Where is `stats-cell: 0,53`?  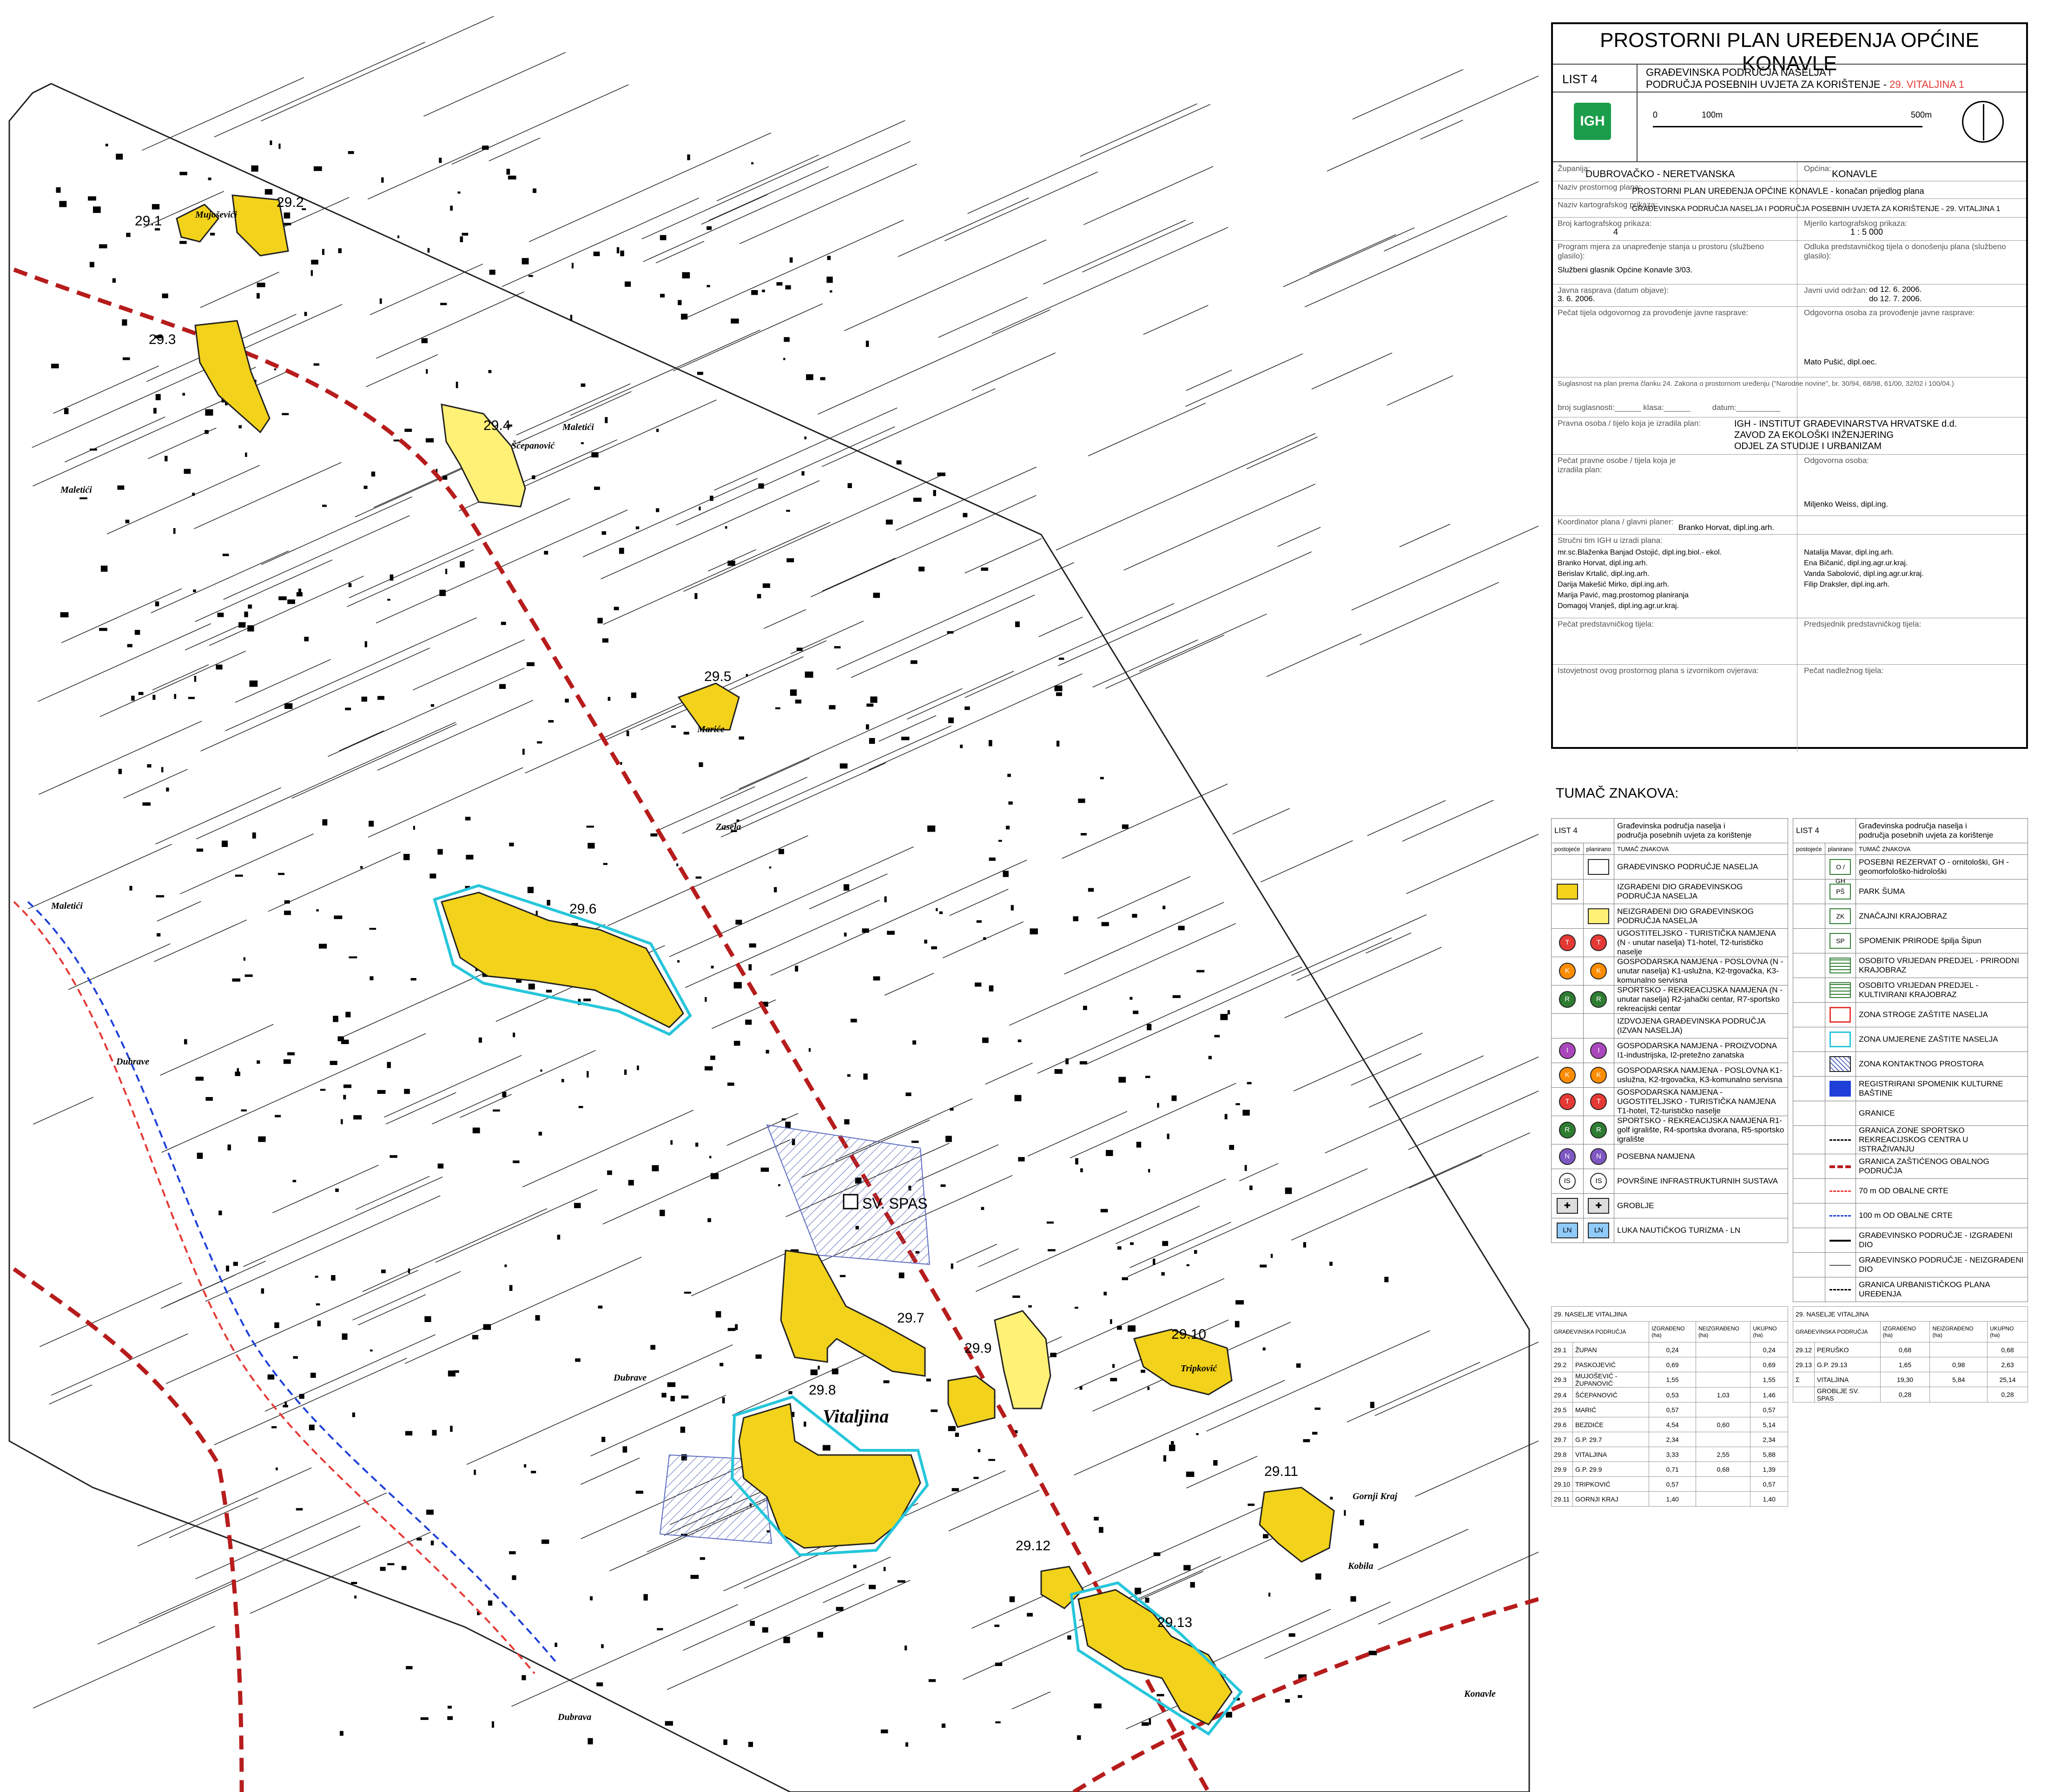 stats-cell: 0,53 is located at coordinates (1672, 1394).